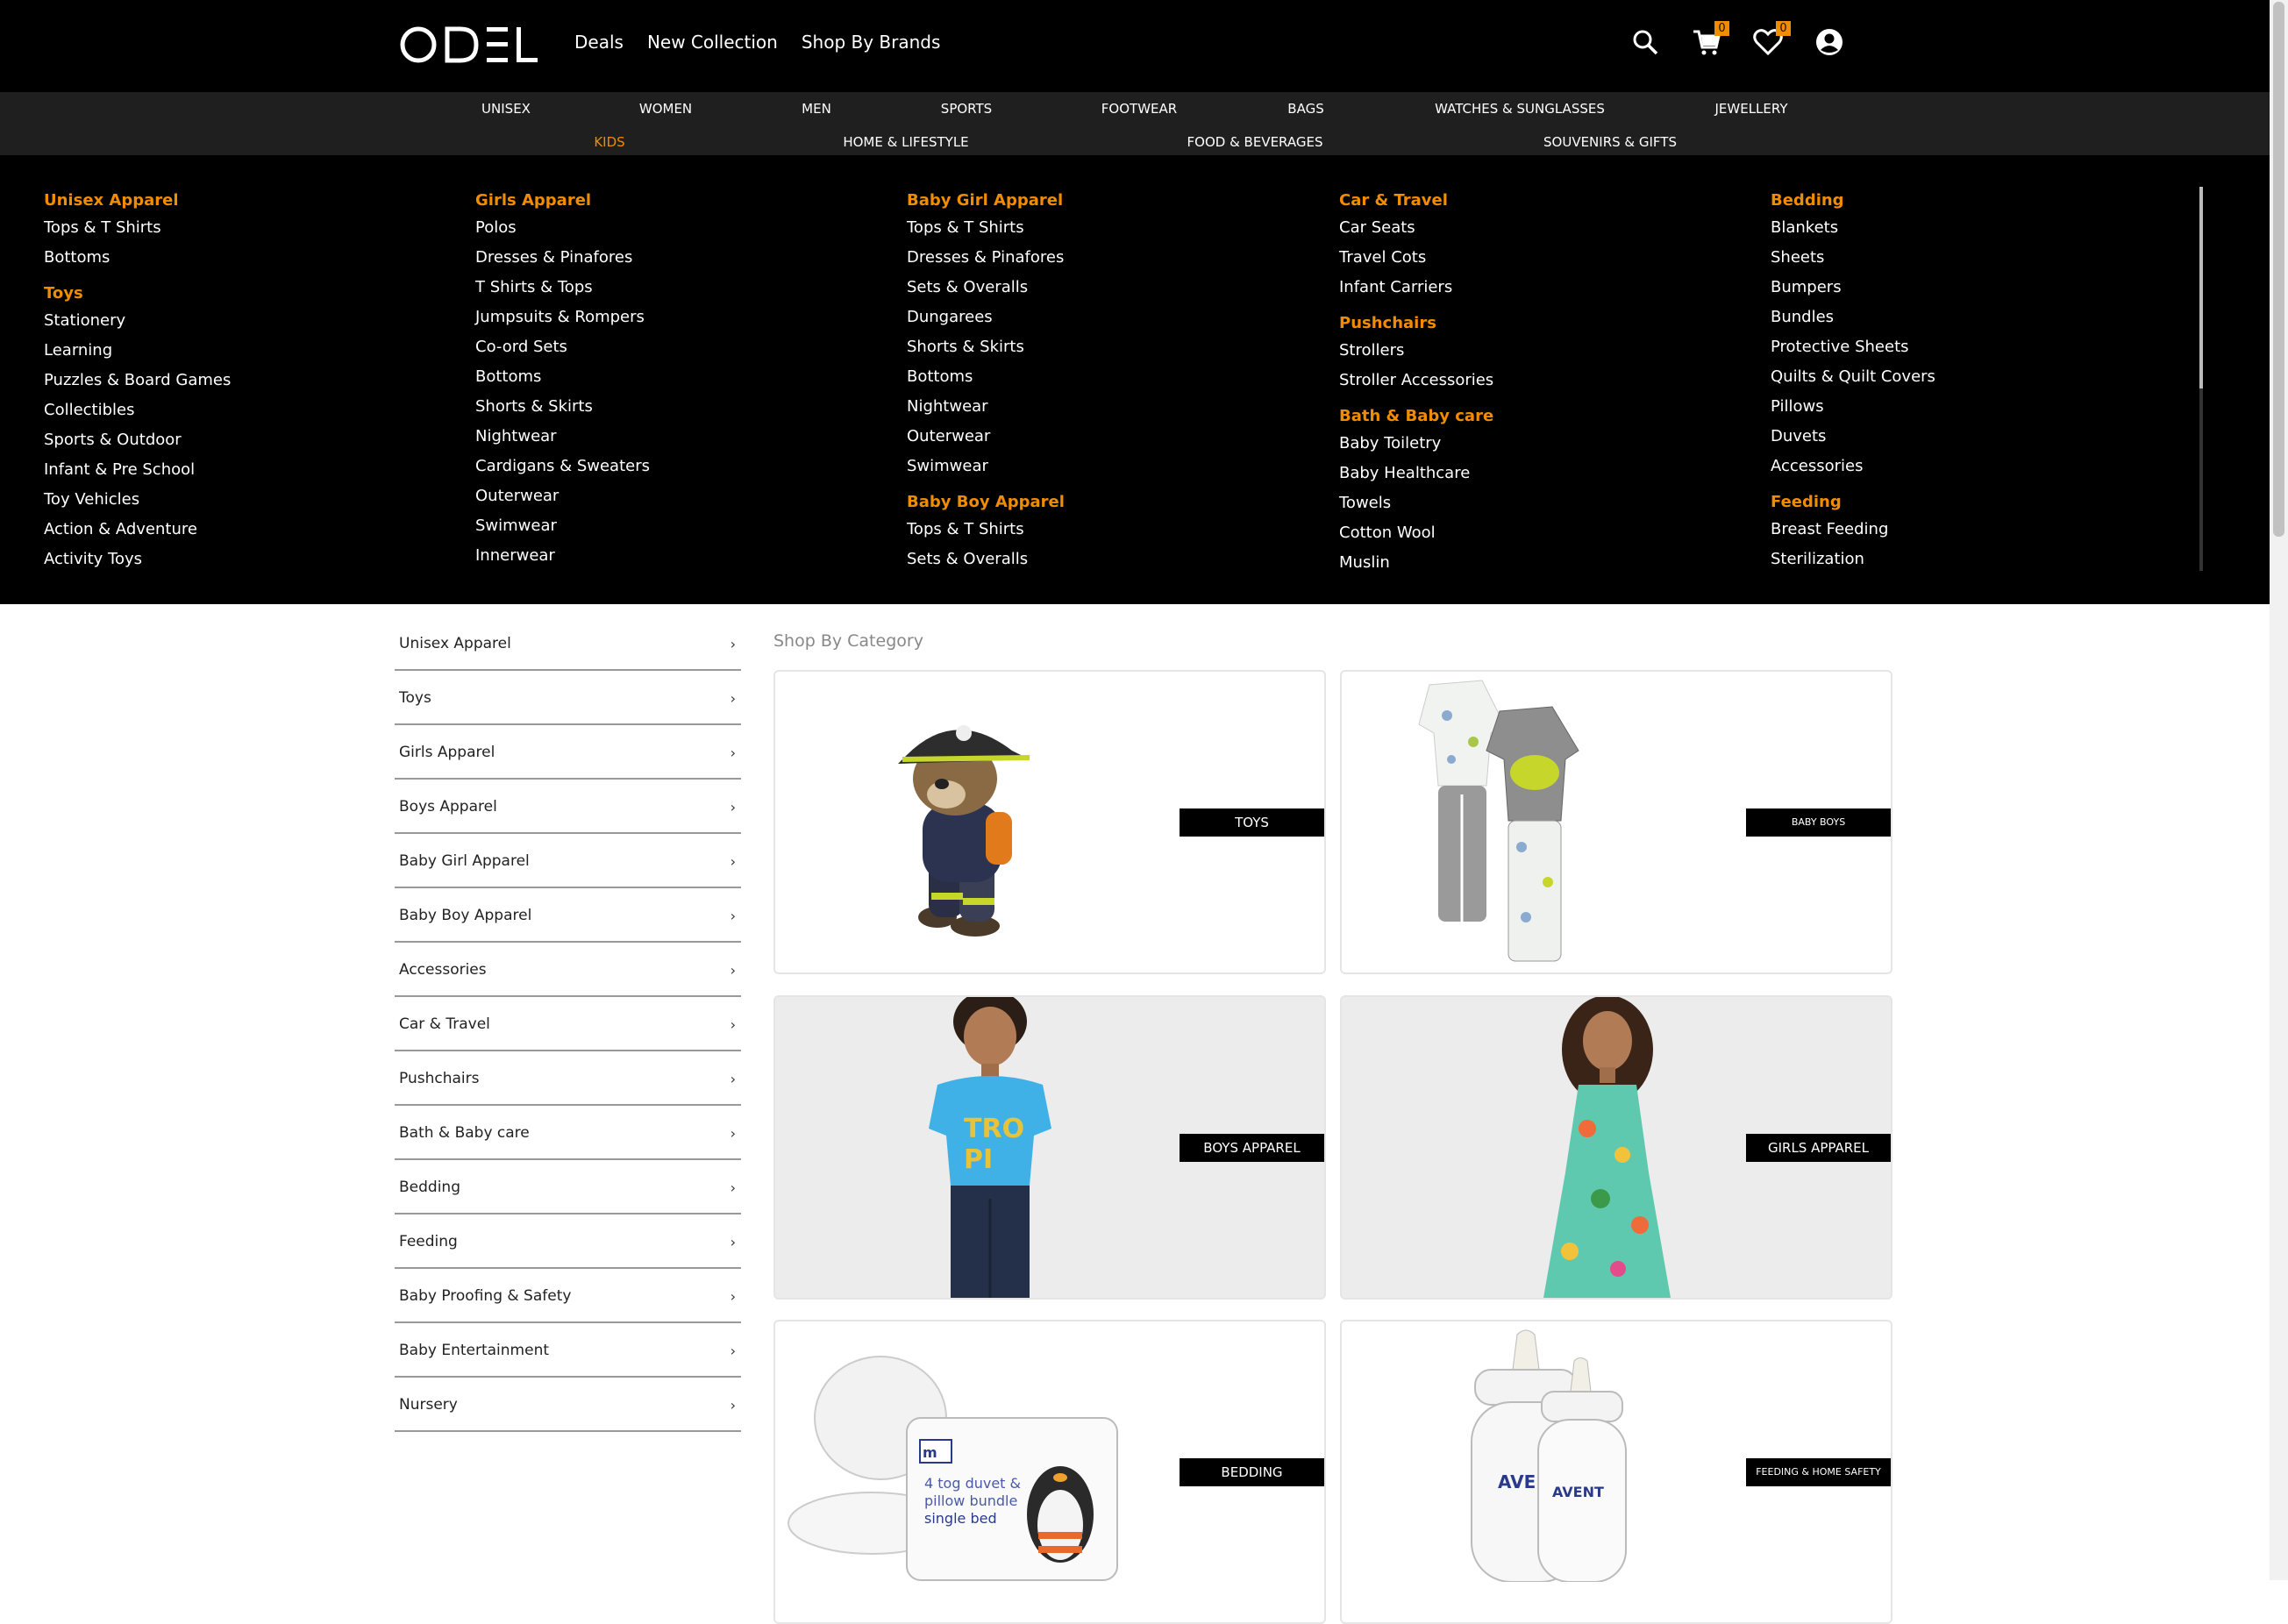 The width and height of the screenshot is (2288, 1624). I want to click on category-card-feeding-home-safety: AVENT AVENT FEEDING & HOME SAFETY, so click(1616, 1472).